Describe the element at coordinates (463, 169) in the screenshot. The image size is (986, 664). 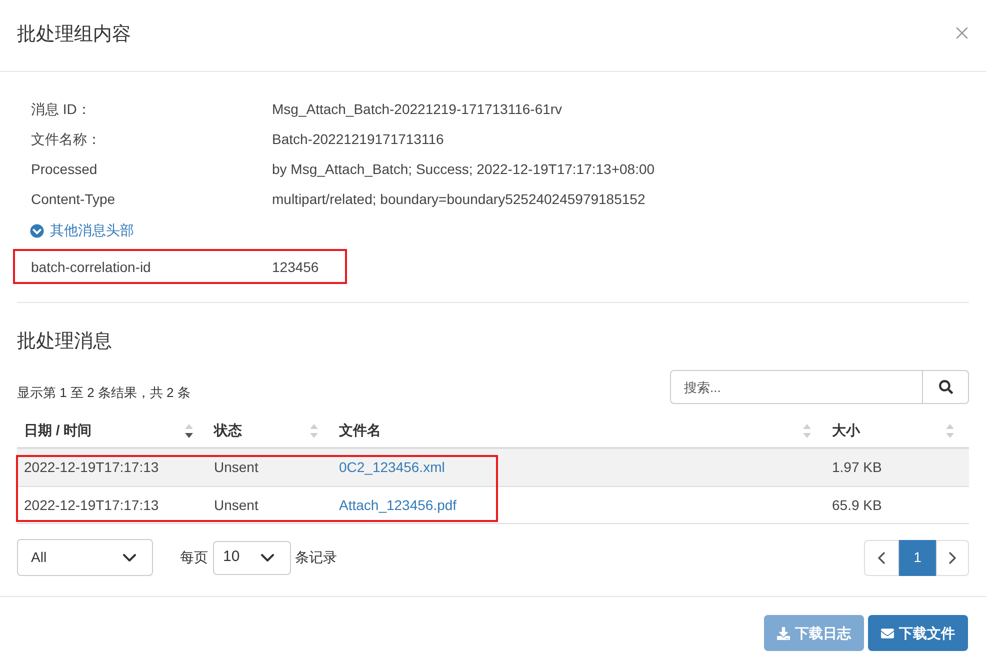
I see `detail-value: by Msg_Attach_Batch; Success; 2022-12-19T17:17:13+08:00` at that location.